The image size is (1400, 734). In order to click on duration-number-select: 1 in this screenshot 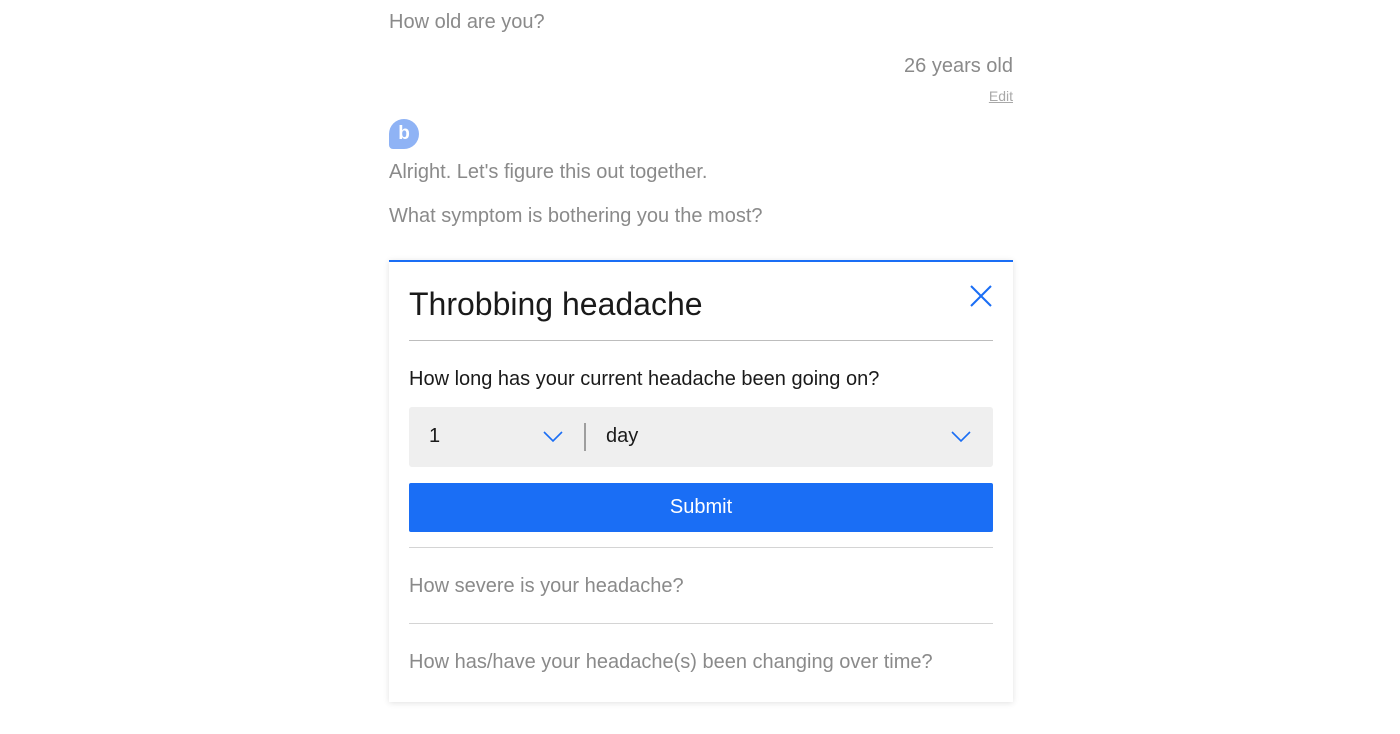, I will do `click(497, 437)`.